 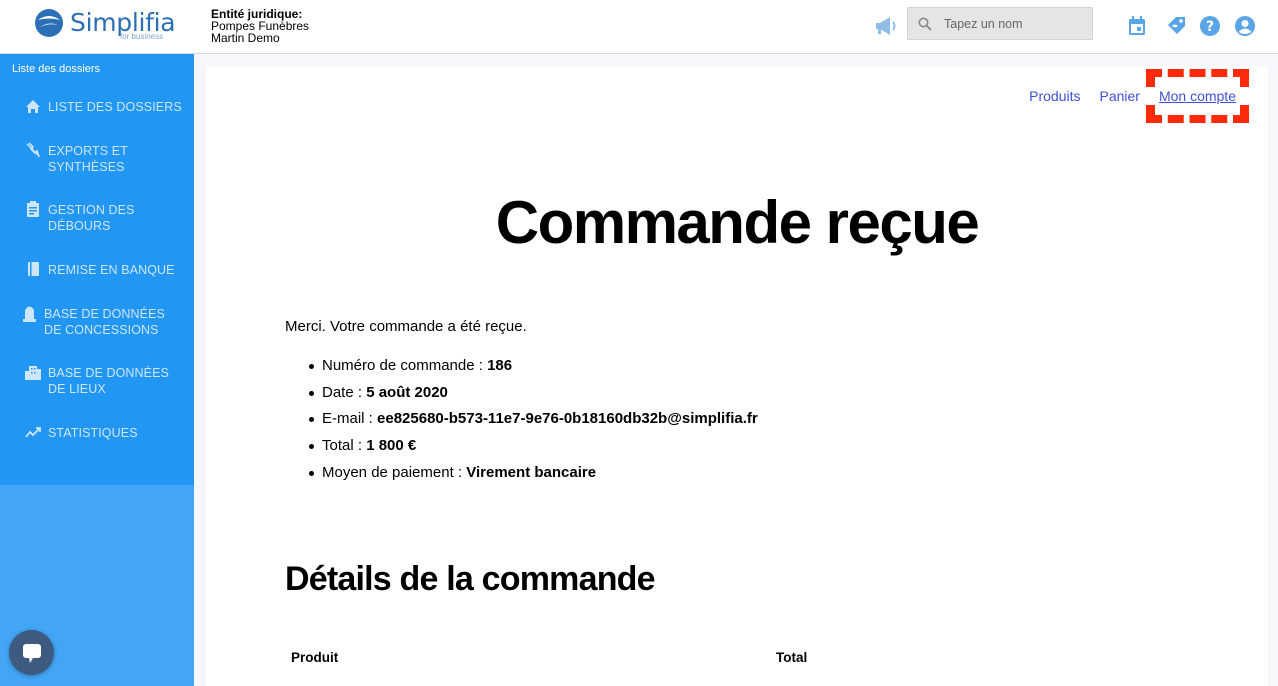 I want to click on sidebar-item-statistiques: Statistiques, so click(x=97, y=433).